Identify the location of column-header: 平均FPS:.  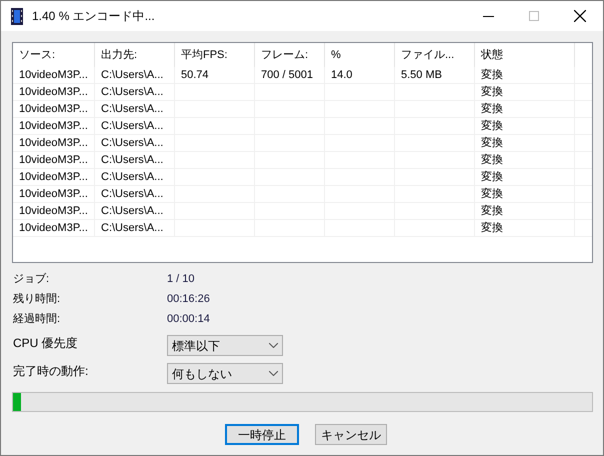
(204, 55).